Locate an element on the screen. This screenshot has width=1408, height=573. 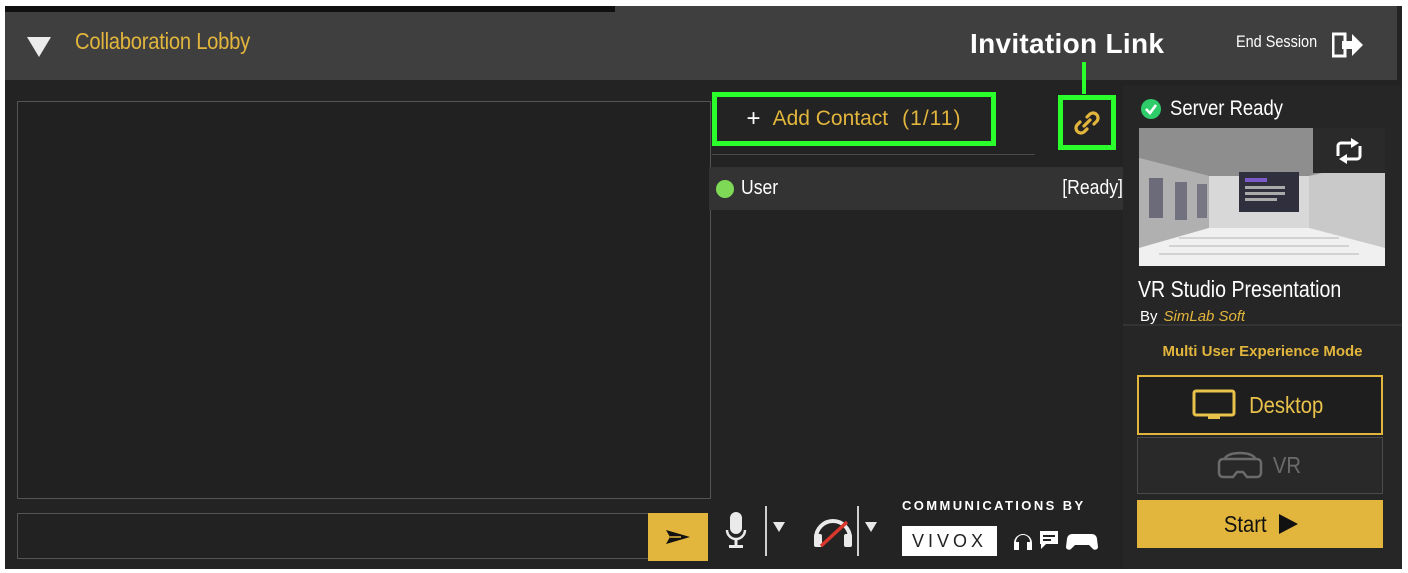
lobby-title: Collaboration Lobby is located at coordinates (163, 41).